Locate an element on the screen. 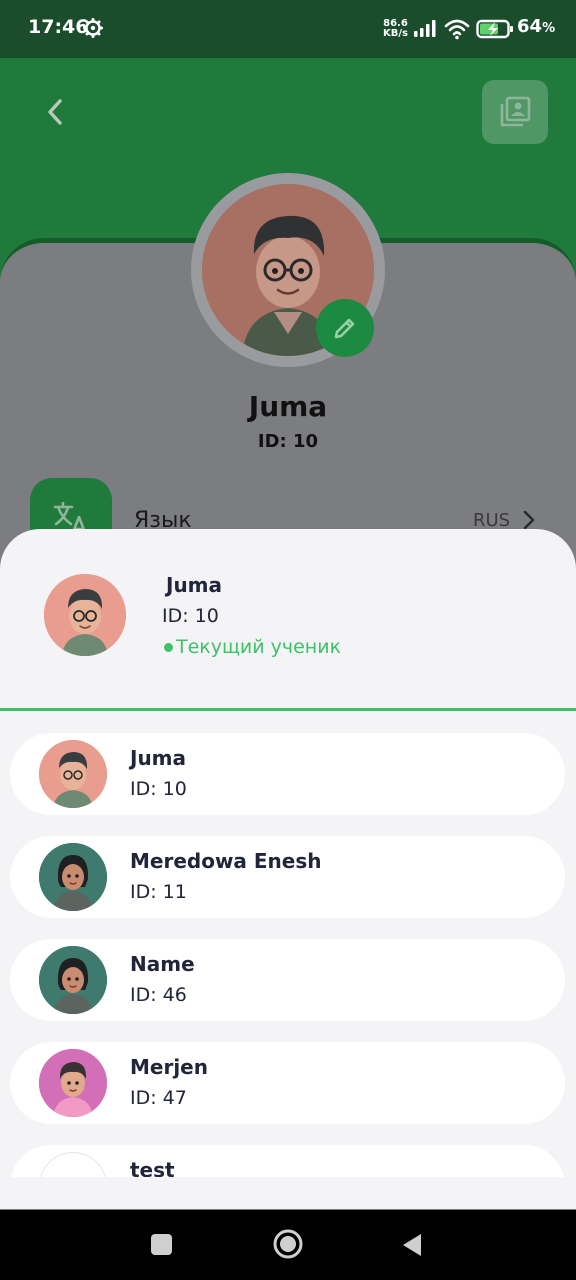 The height and width of the screenshot is (1280, 576). student-list-item-meredowa-enesh: Meredowa Enesh ID: 11 is located at coordinates (287, 877).